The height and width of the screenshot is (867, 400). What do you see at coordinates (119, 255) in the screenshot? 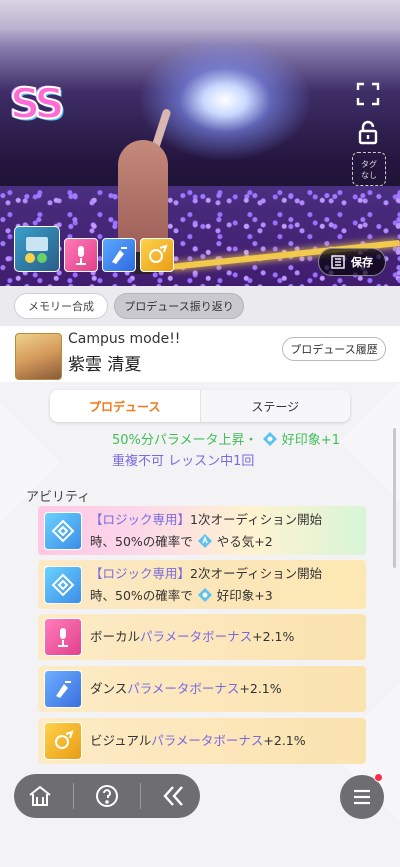
I see `dance-skill-icon` at bounding box center [119, 255].